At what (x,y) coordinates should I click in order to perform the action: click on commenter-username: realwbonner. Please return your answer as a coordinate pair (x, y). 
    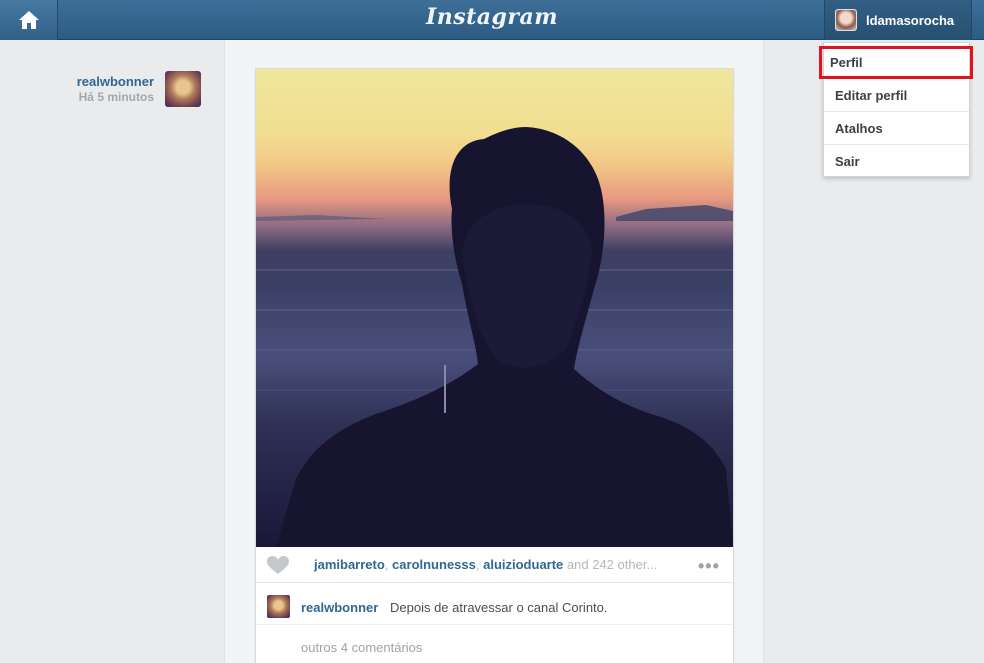
    Looking at the image, I should click on (339, 607).